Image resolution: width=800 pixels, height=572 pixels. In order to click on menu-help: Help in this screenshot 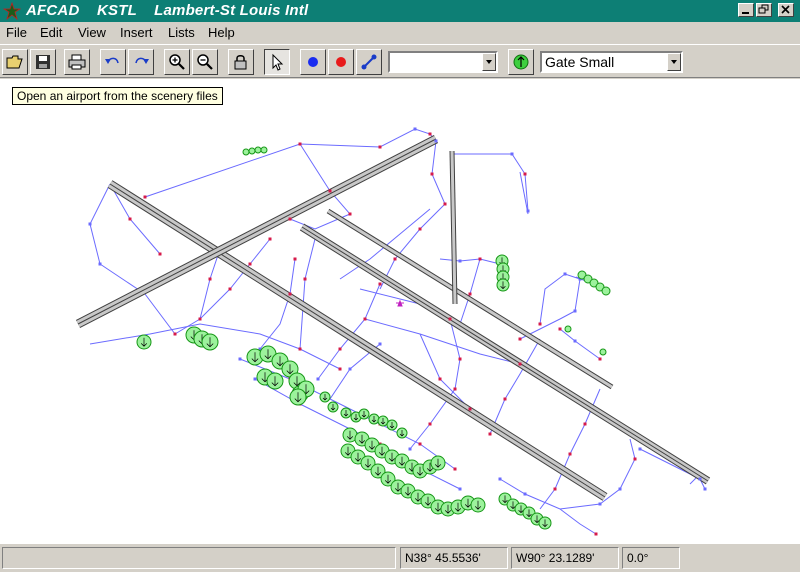, I will do `click(221, 32)`.